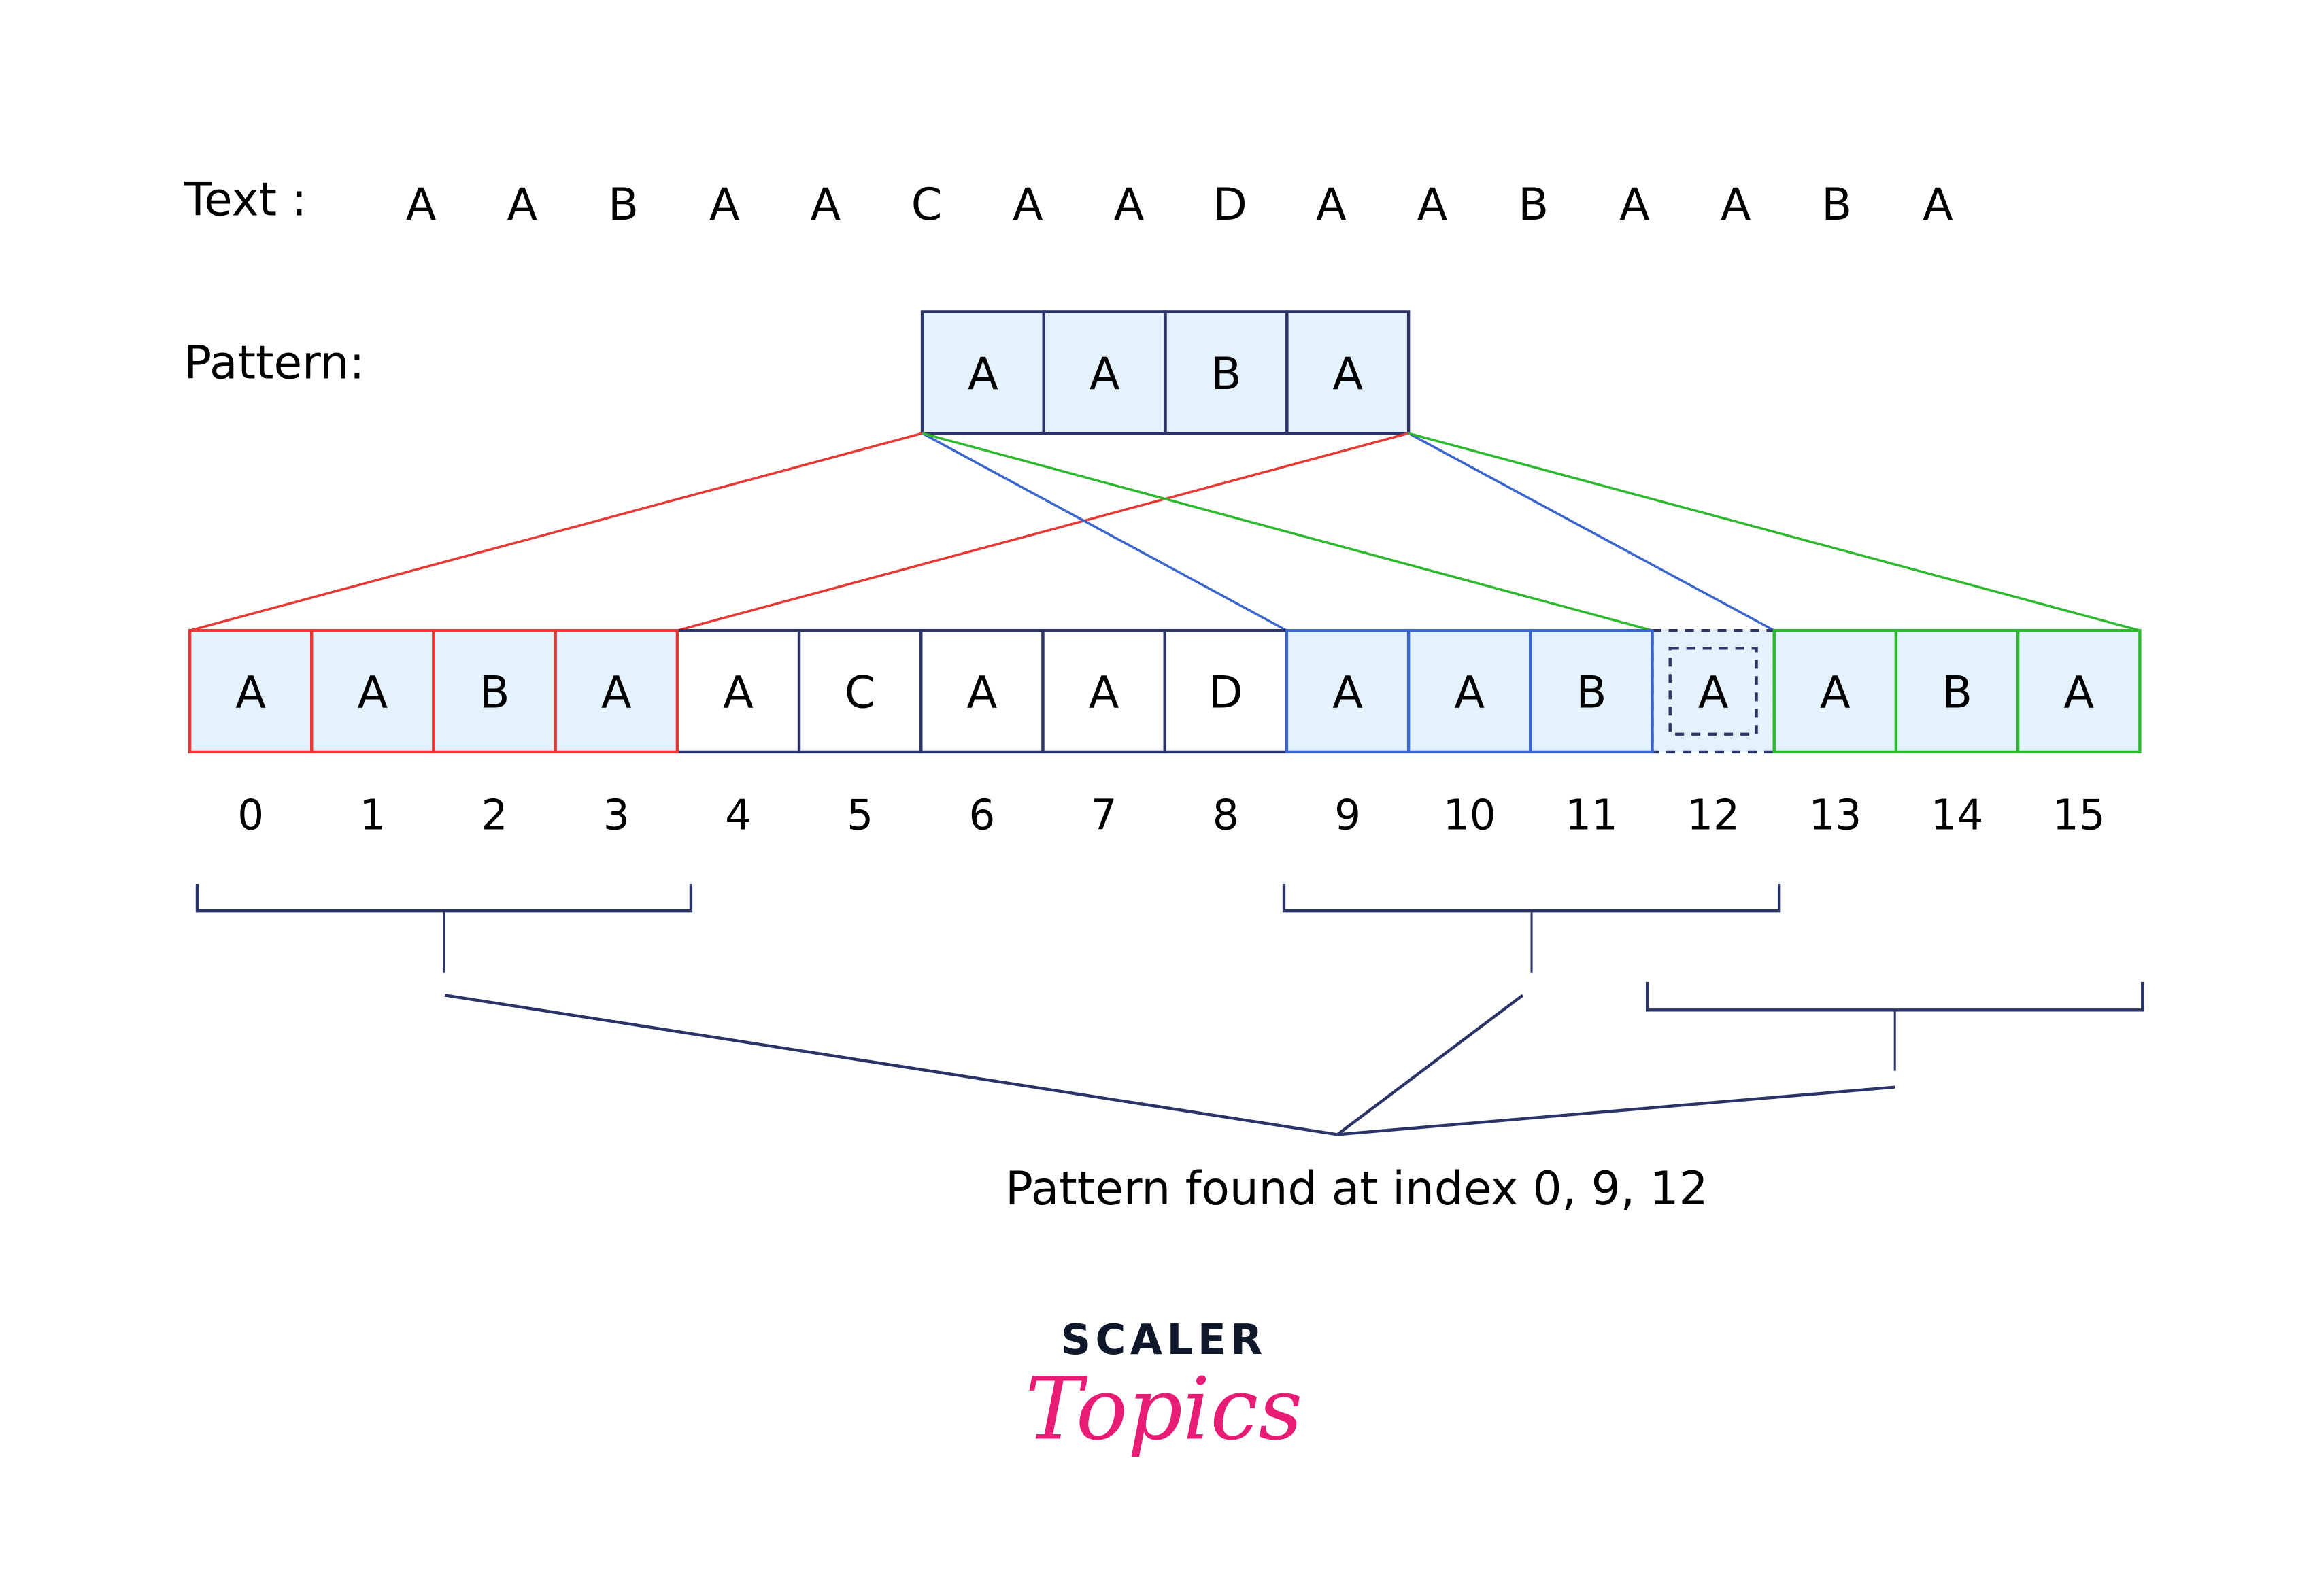 The width and height of the screenshot is (2313, 1596). I want to click on index-row: 0 1 2 3 4 5 6 7 8 9 10 11 12 13 14 15, so click(1171, 815).